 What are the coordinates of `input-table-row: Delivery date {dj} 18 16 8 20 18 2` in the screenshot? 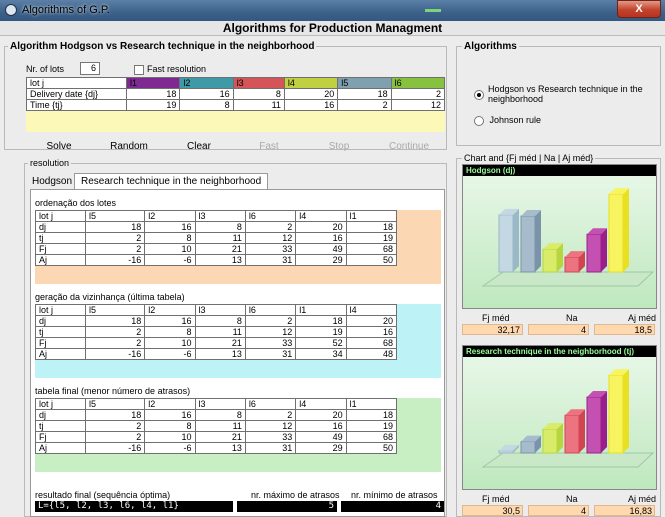 It's located at (236, 94).